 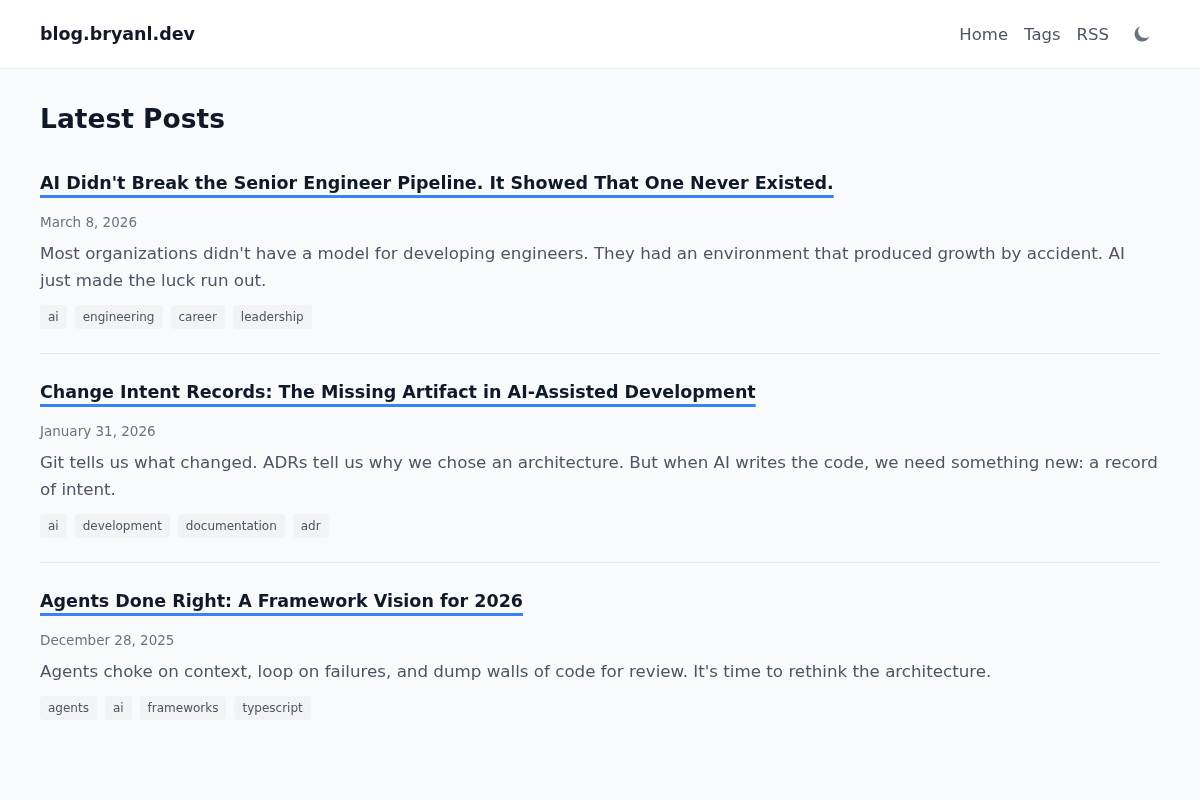 I want to click on post-excerpt: Git tells us what changed. ADRs tell us why we chose an architecture. But when AI writes the code, we need something new: a record of intent., so click(x=599, y=476).